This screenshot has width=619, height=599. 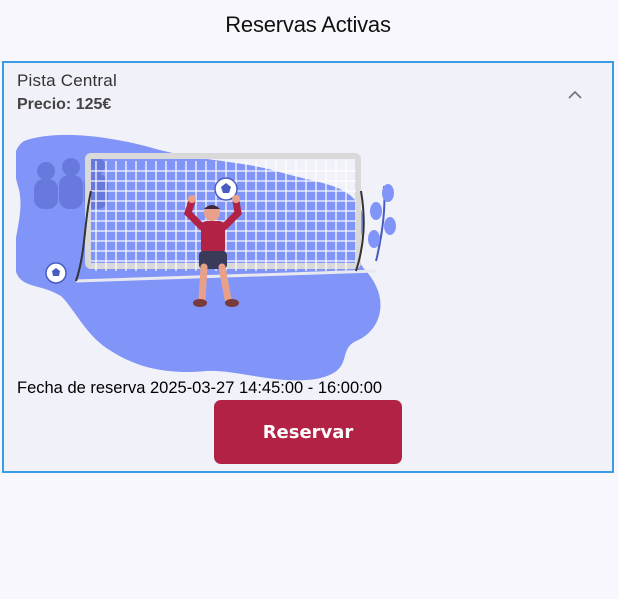 I want to click on price-label: Precio: 125€, so click(x=64, y=104).